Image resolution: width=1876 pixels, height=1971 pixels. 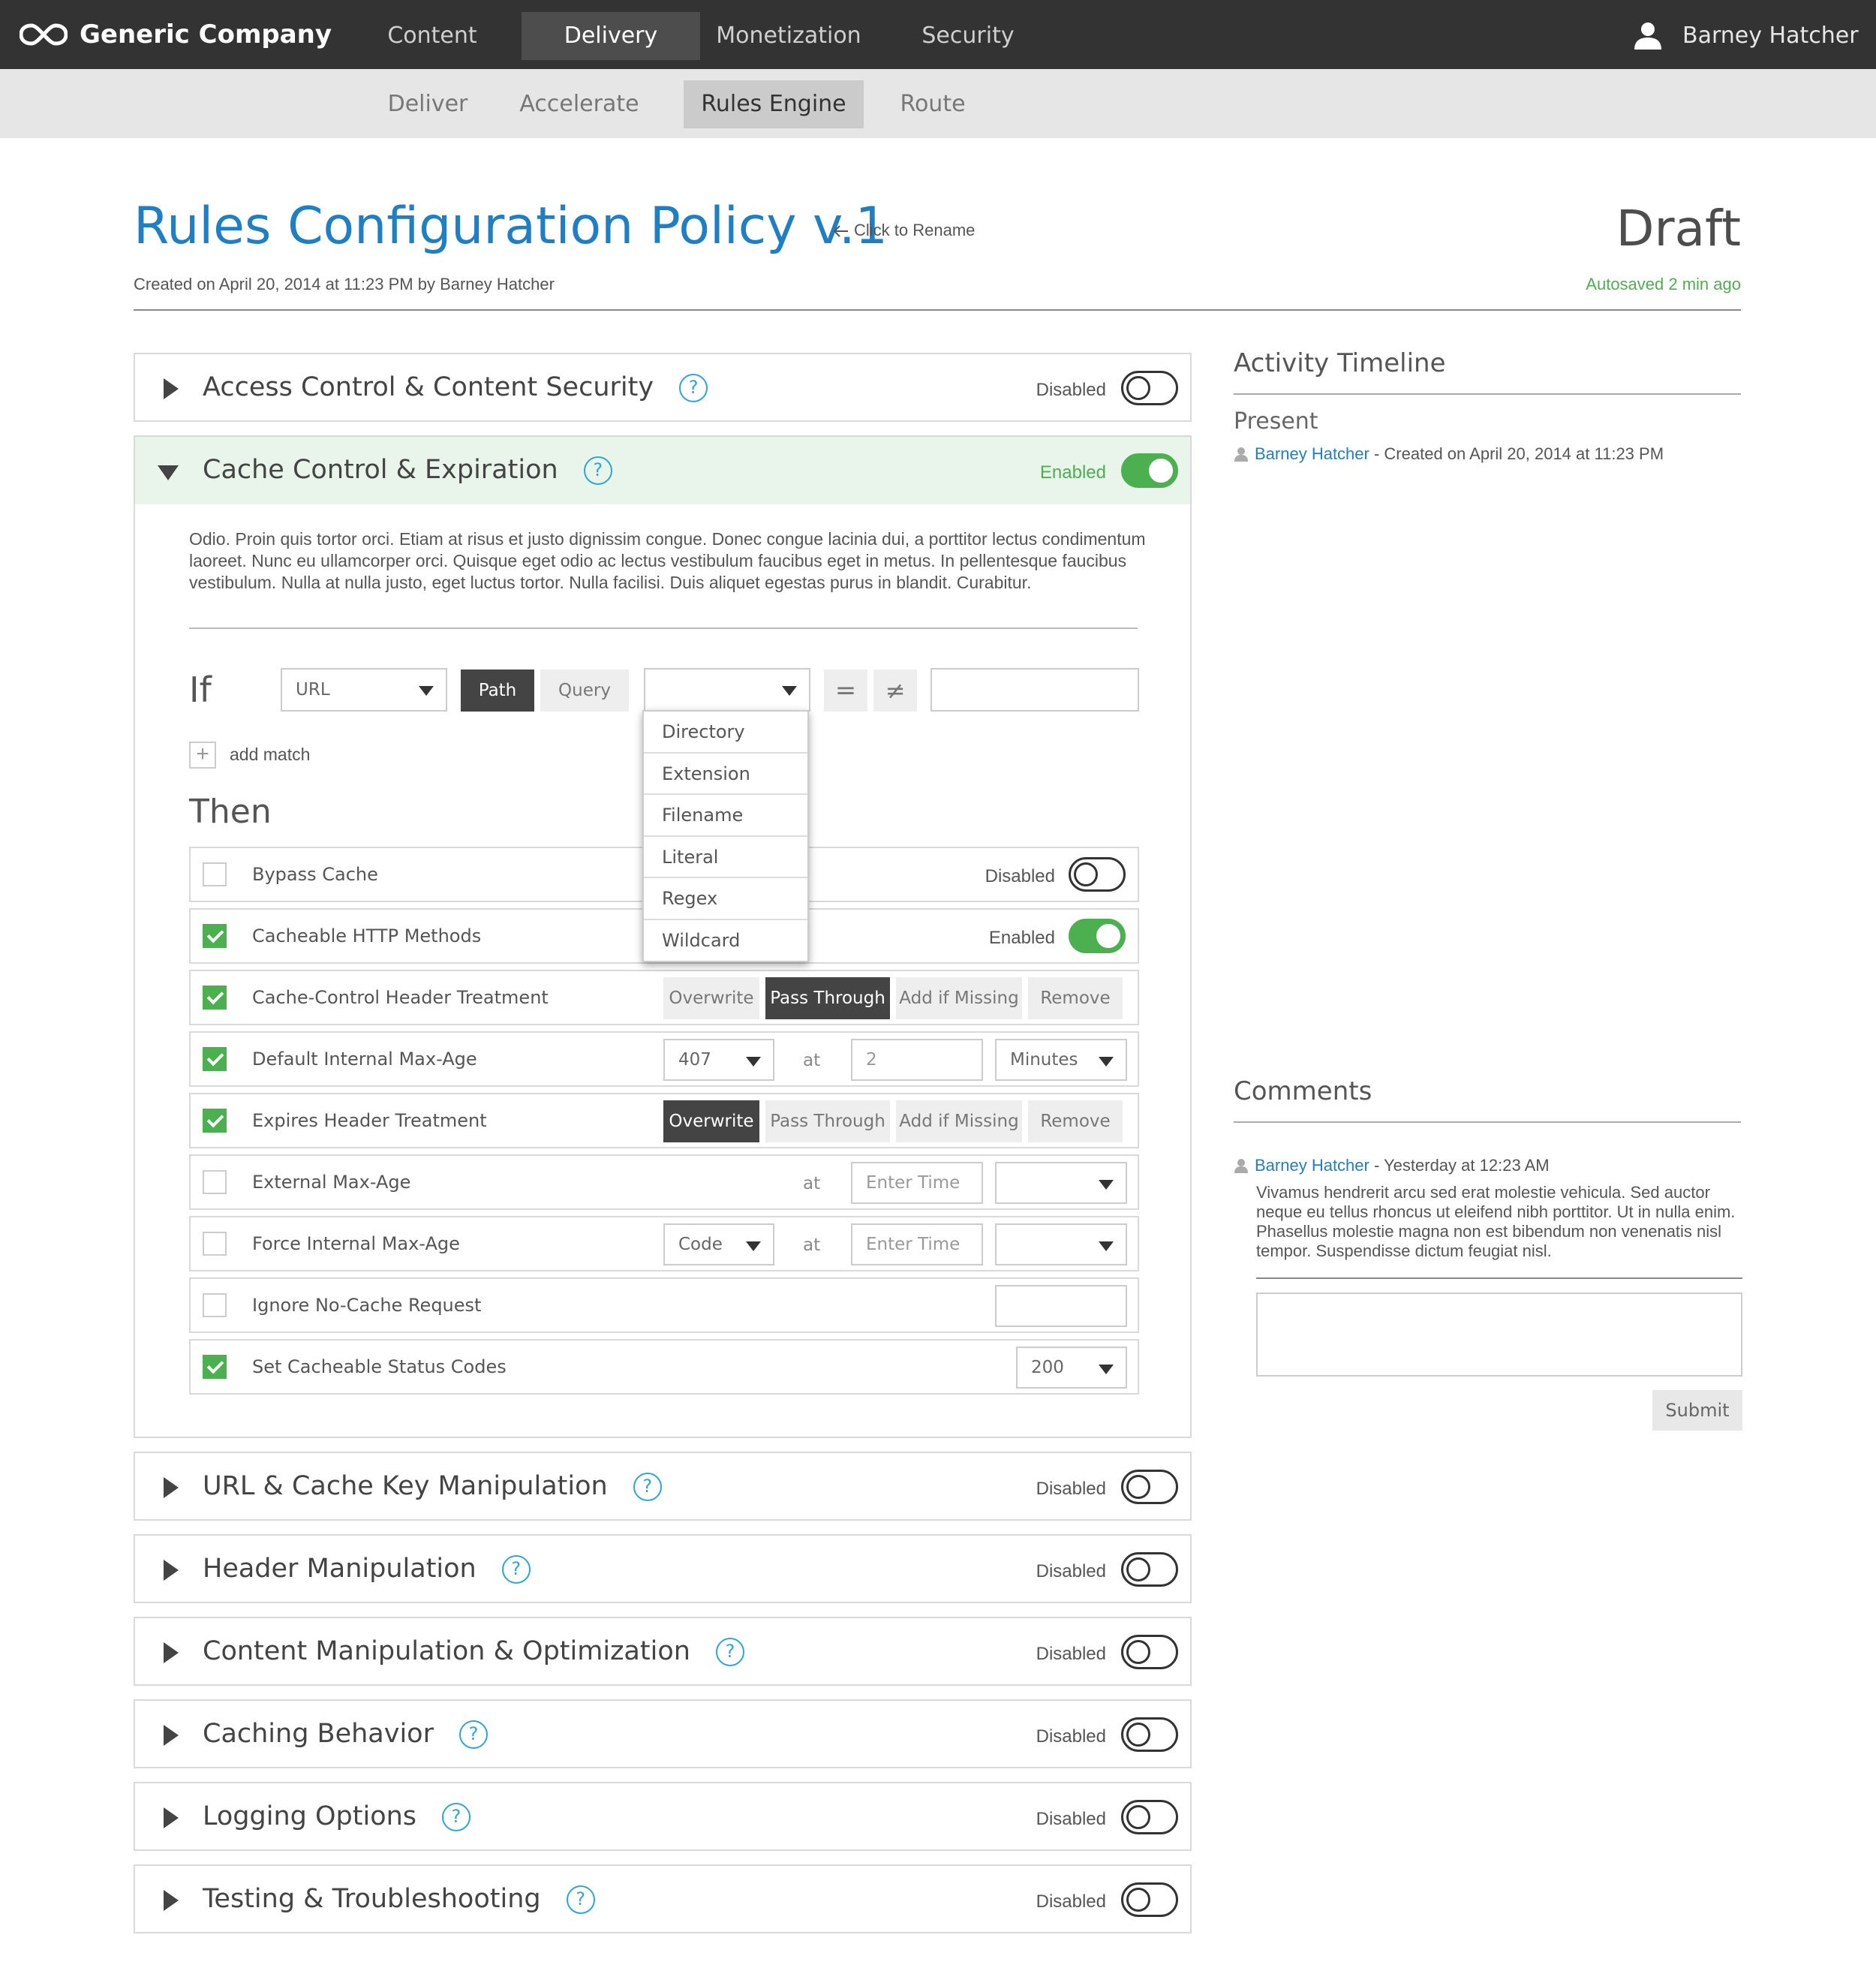 What do you see at coordinates (1071, 1368) in the screenshot?
I see `status-code-select: 200` at bounding box center [1071, 1368].